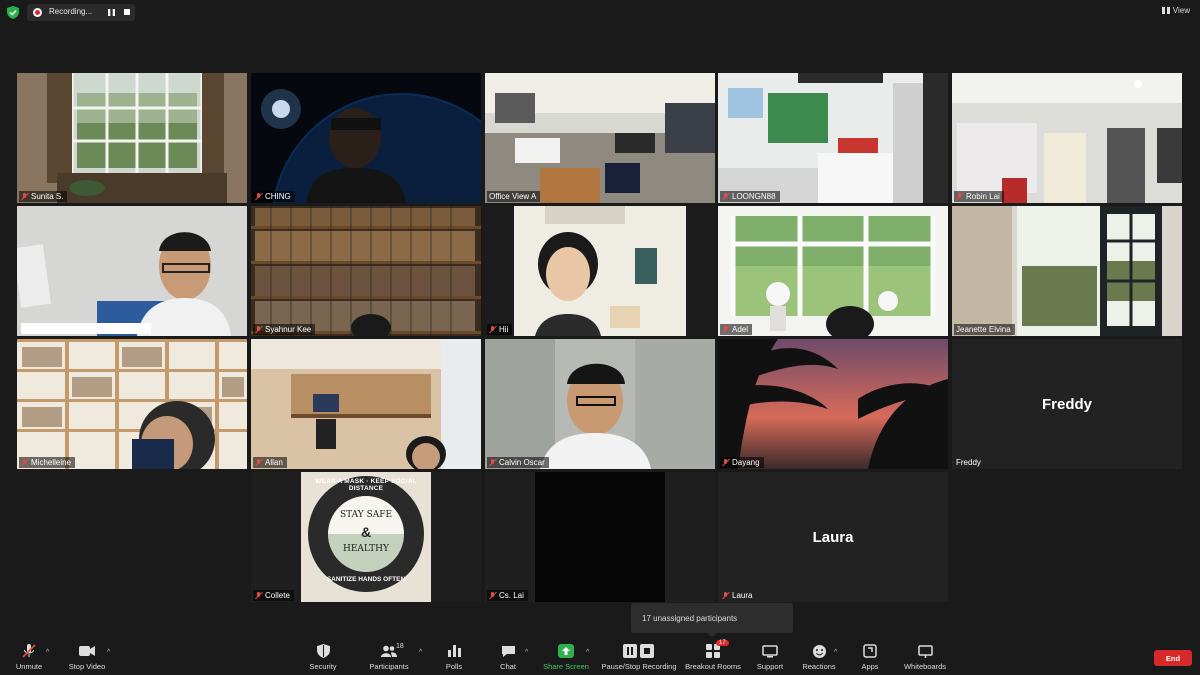  I want to click on participant-name: LOONGN88, so click(754, 196).